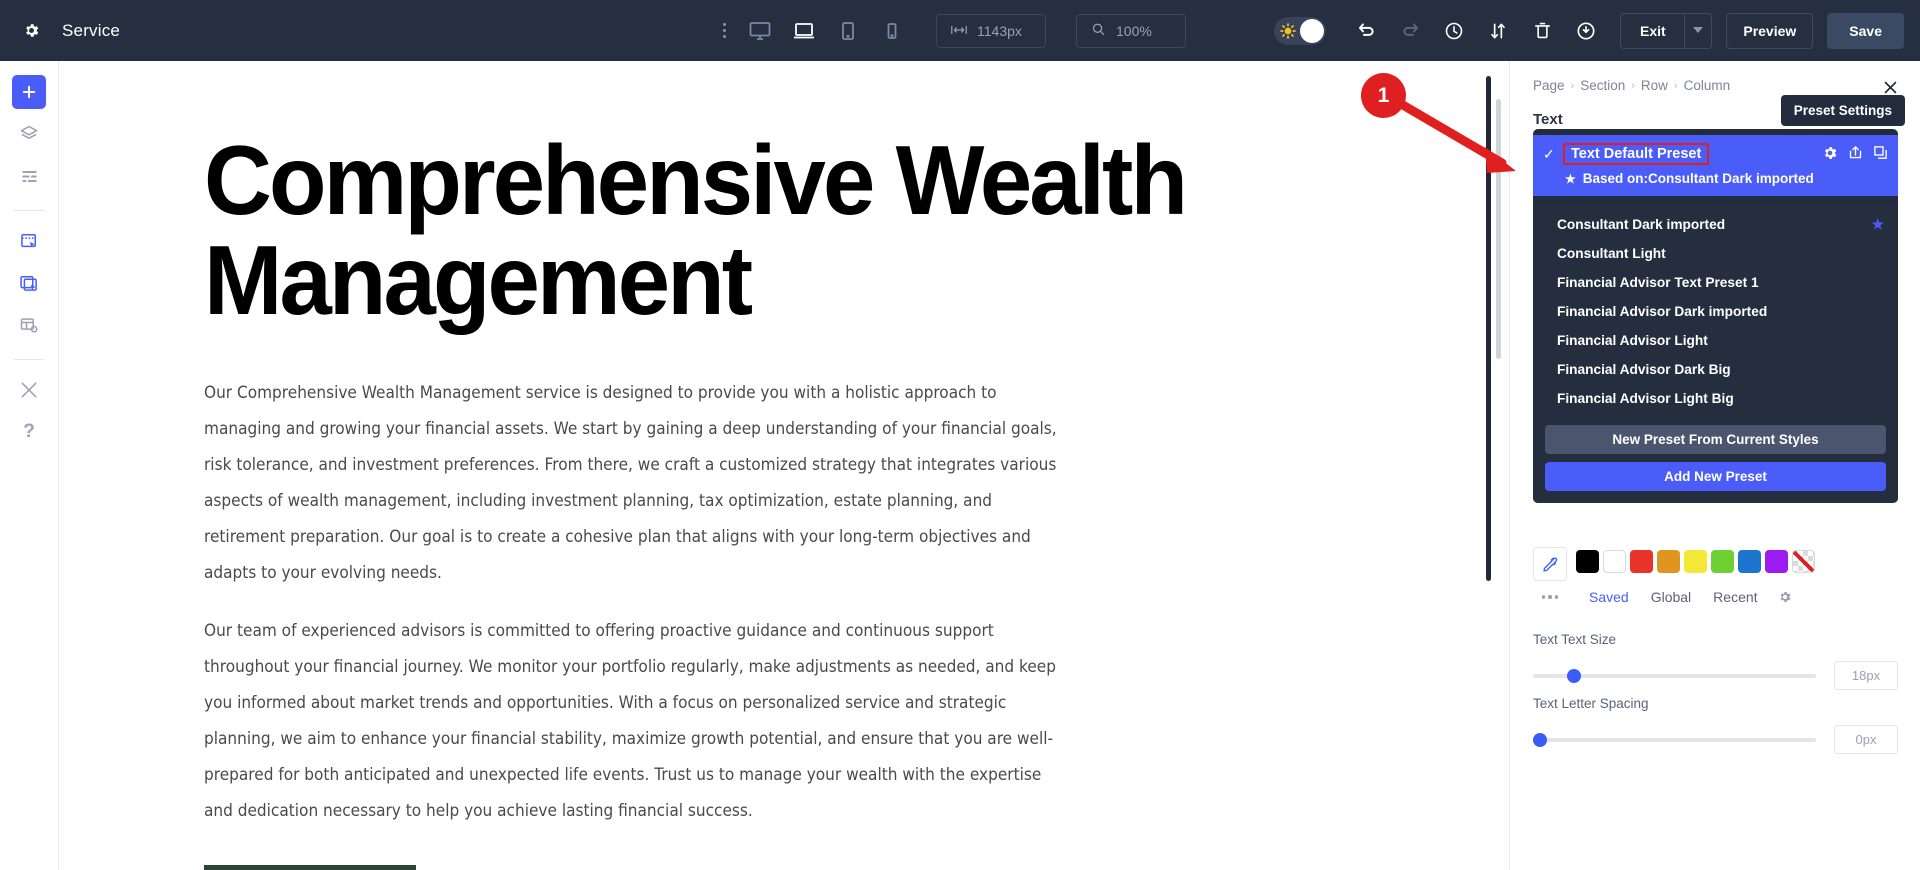  What do you see at coordinates (1636, 154) in the screenshot?
I see `preset-selected-label: Text Default Preset` at bounding box center [1636, 154].